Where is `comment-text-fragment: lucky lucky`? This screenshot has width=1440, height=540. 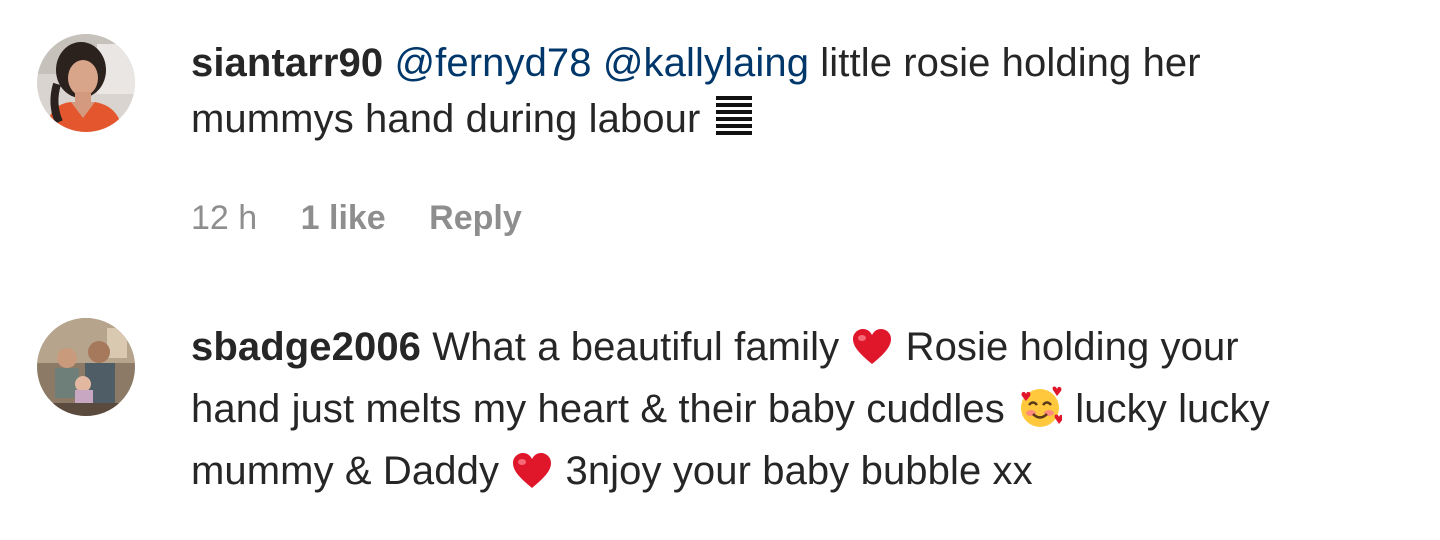
comment-text-fragment: lucky lucky is located at coordinates (1167, 409).